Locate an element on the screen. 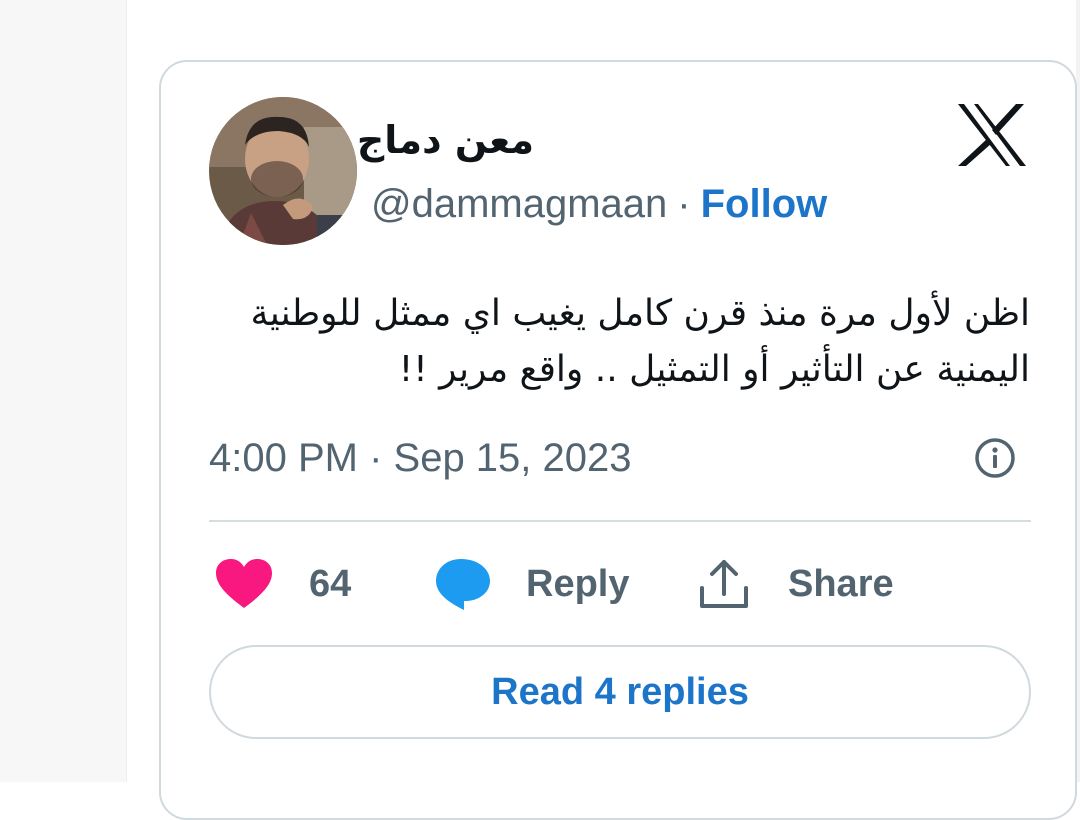 The height and width of the screenshot is (820, 1080). like-count: 64 is located at coordinates (330, 583).